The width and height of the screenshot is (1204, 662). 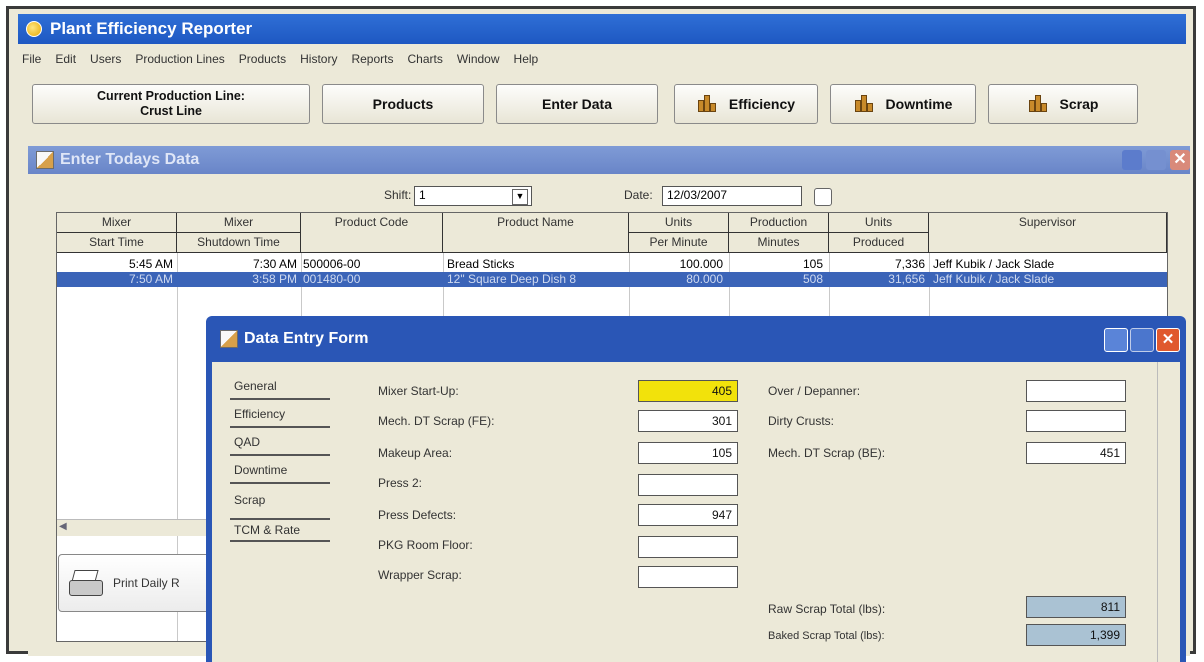 What do you see at coordinates (909, 264) in the screenshot?
I see `cell-produced: 7,336` at bounding box center [909, 264].